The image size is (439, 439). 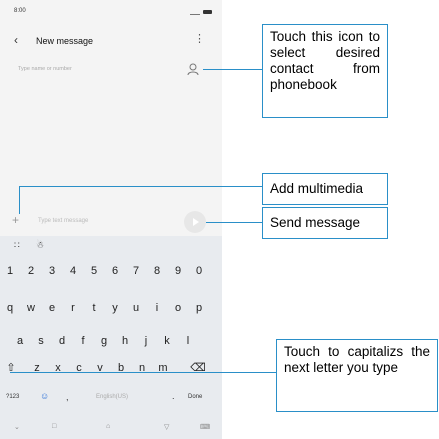 I want to click on send-button, so click(x=195, y=222).